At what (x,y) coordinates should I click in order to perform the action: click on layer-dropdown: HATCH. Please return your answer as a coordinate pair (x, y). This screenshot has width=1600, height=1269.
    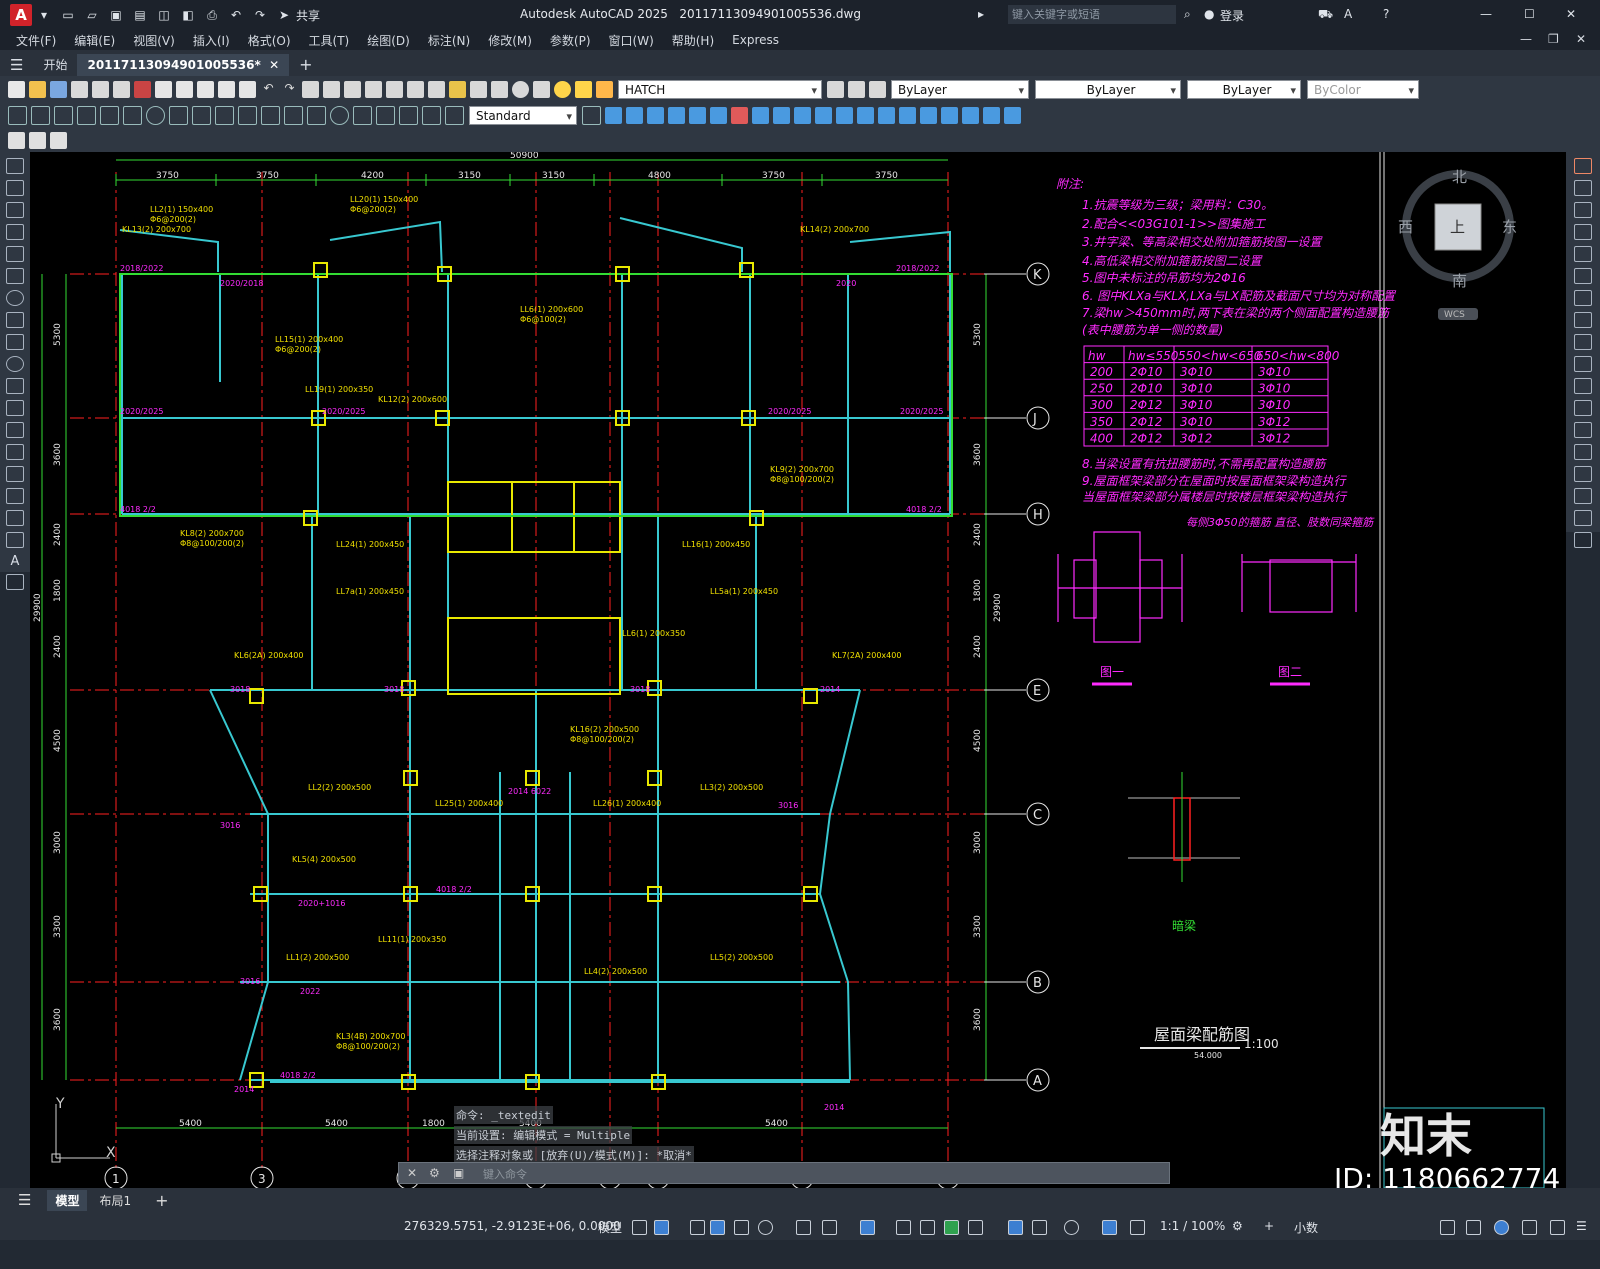
    Looking at the image, I should click on (720, 89).